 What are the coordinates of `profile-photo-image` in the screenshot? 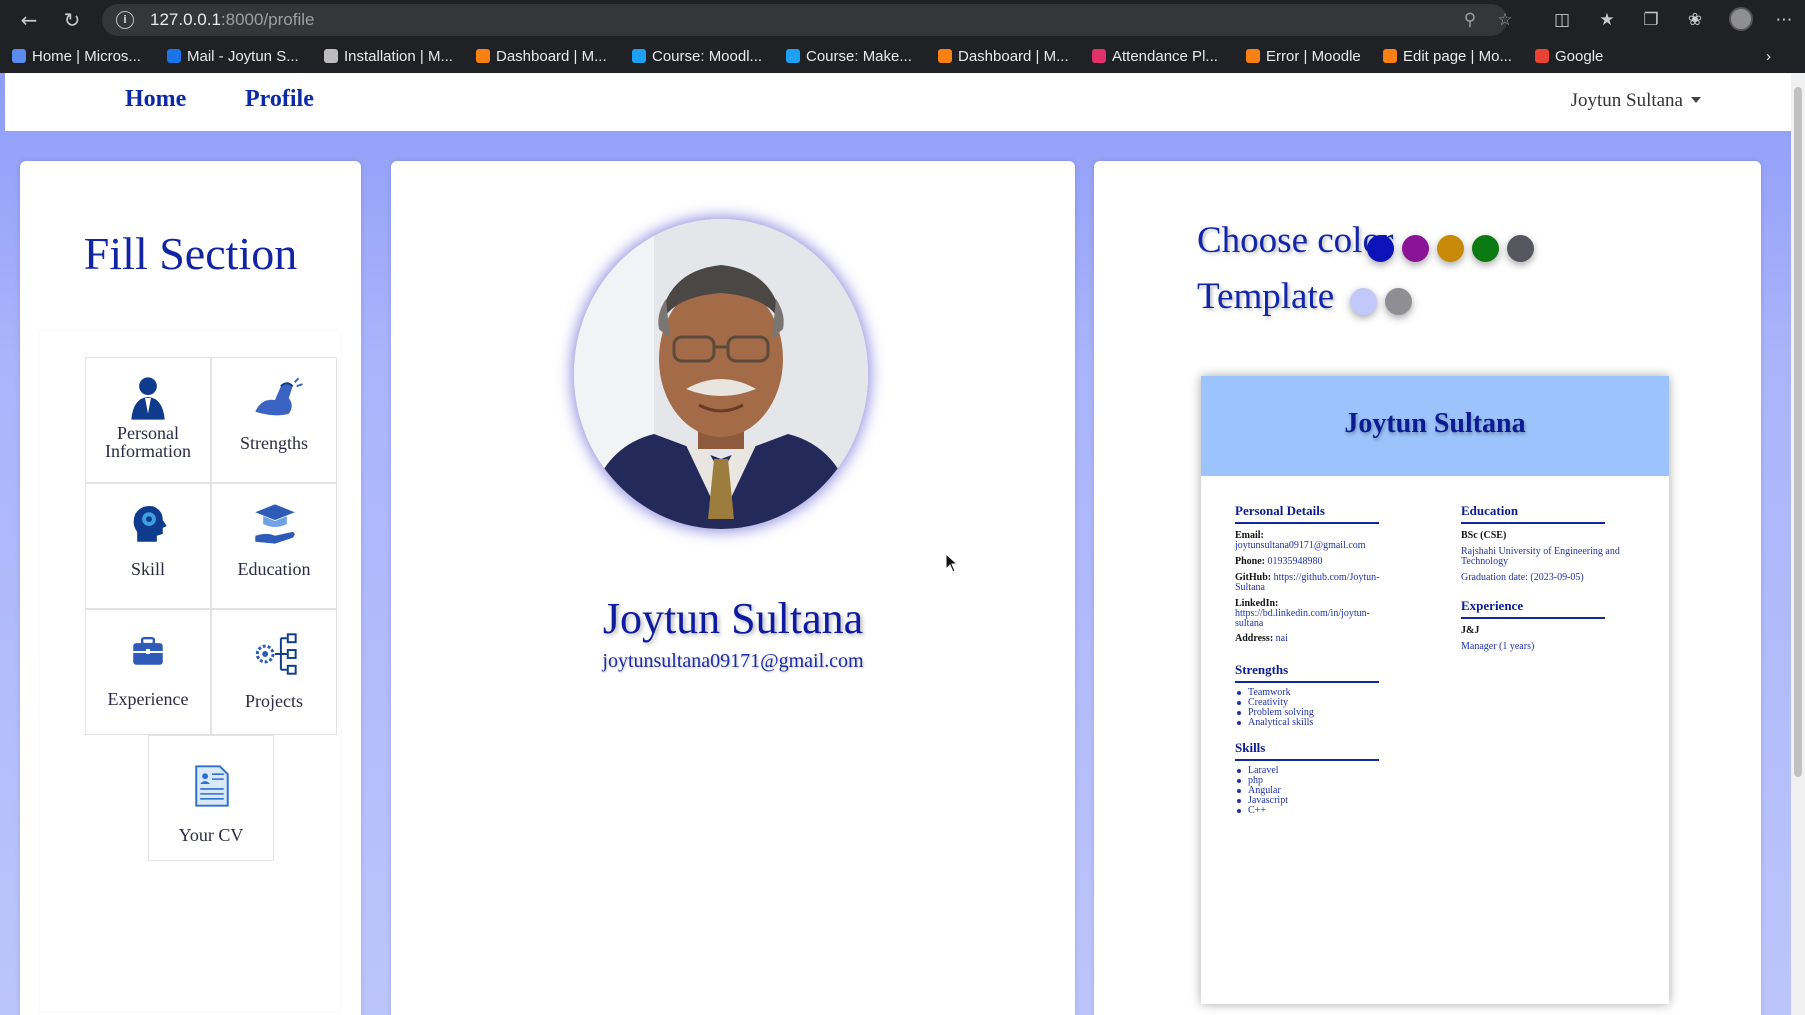 It's located at (721, 374).